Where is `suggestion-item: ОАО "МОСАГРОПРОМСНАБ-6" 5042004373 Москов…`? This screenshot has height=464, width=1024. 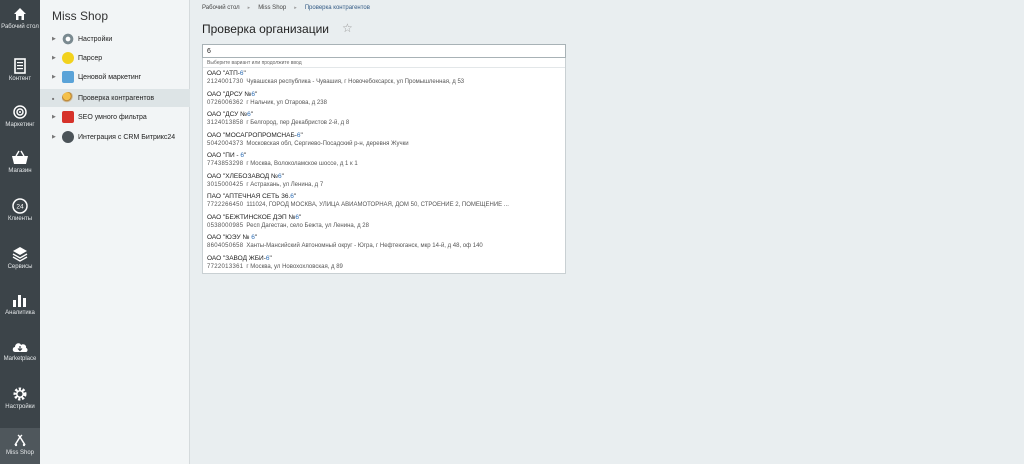
suggestion-item: ОАО "МОСАГРОПРОМСНАБ-6" 5042004373 Москов… is located at coordinates (385, 139).